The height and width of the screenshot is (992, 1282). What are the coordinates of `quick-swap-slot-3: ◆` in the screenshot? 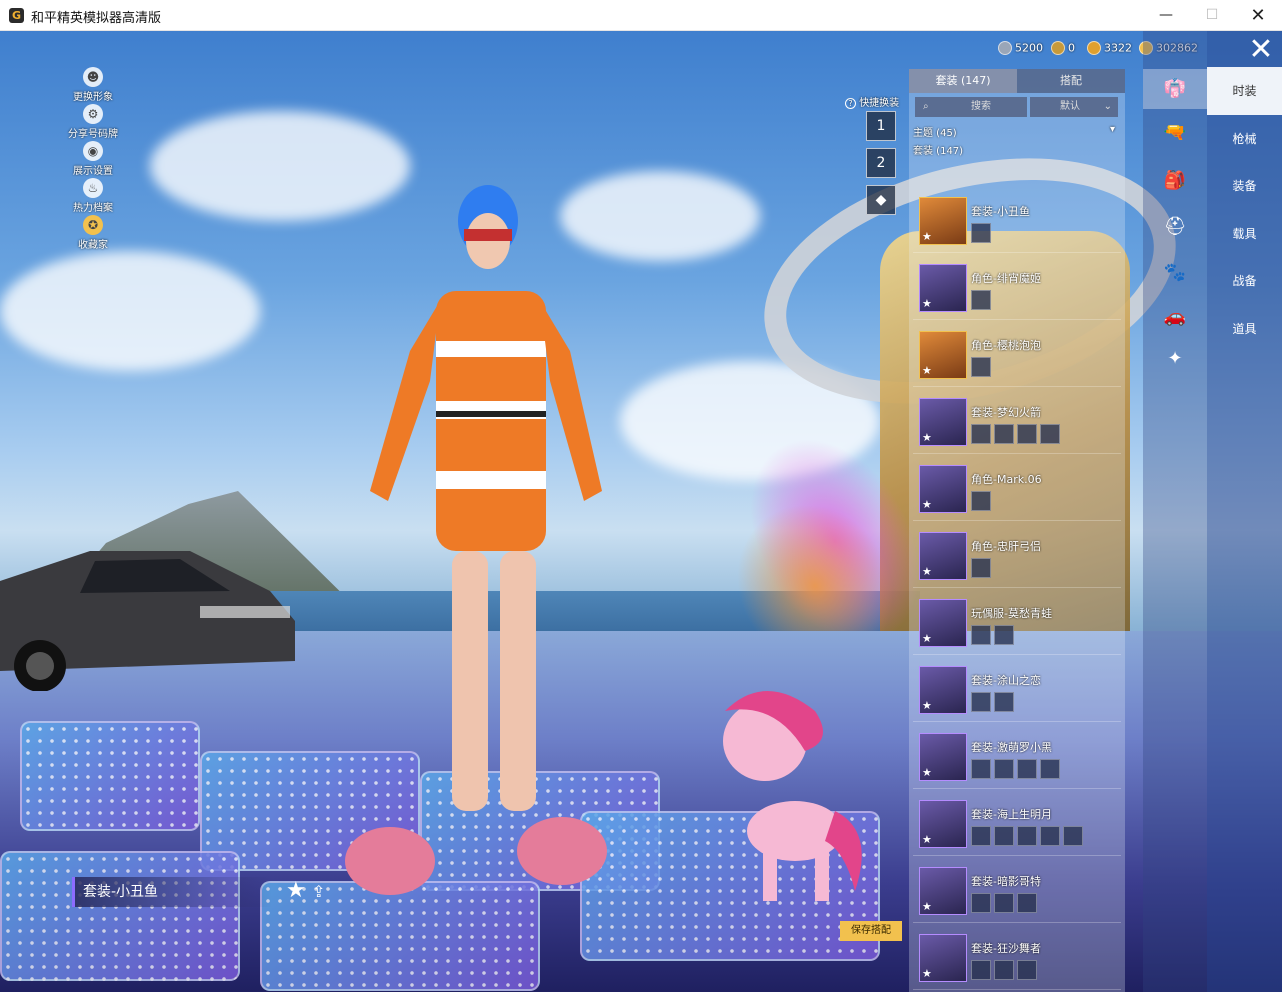 It's located at (881, 200).